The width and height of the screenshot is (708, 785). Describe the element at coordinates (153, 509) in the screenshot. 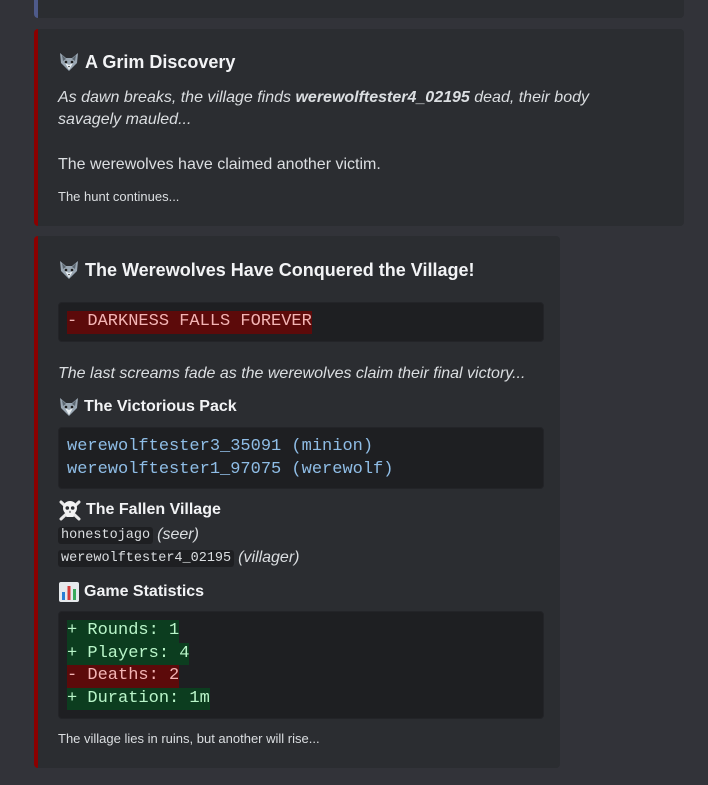

I see `field-name-text: The Fallen Village` at that location.